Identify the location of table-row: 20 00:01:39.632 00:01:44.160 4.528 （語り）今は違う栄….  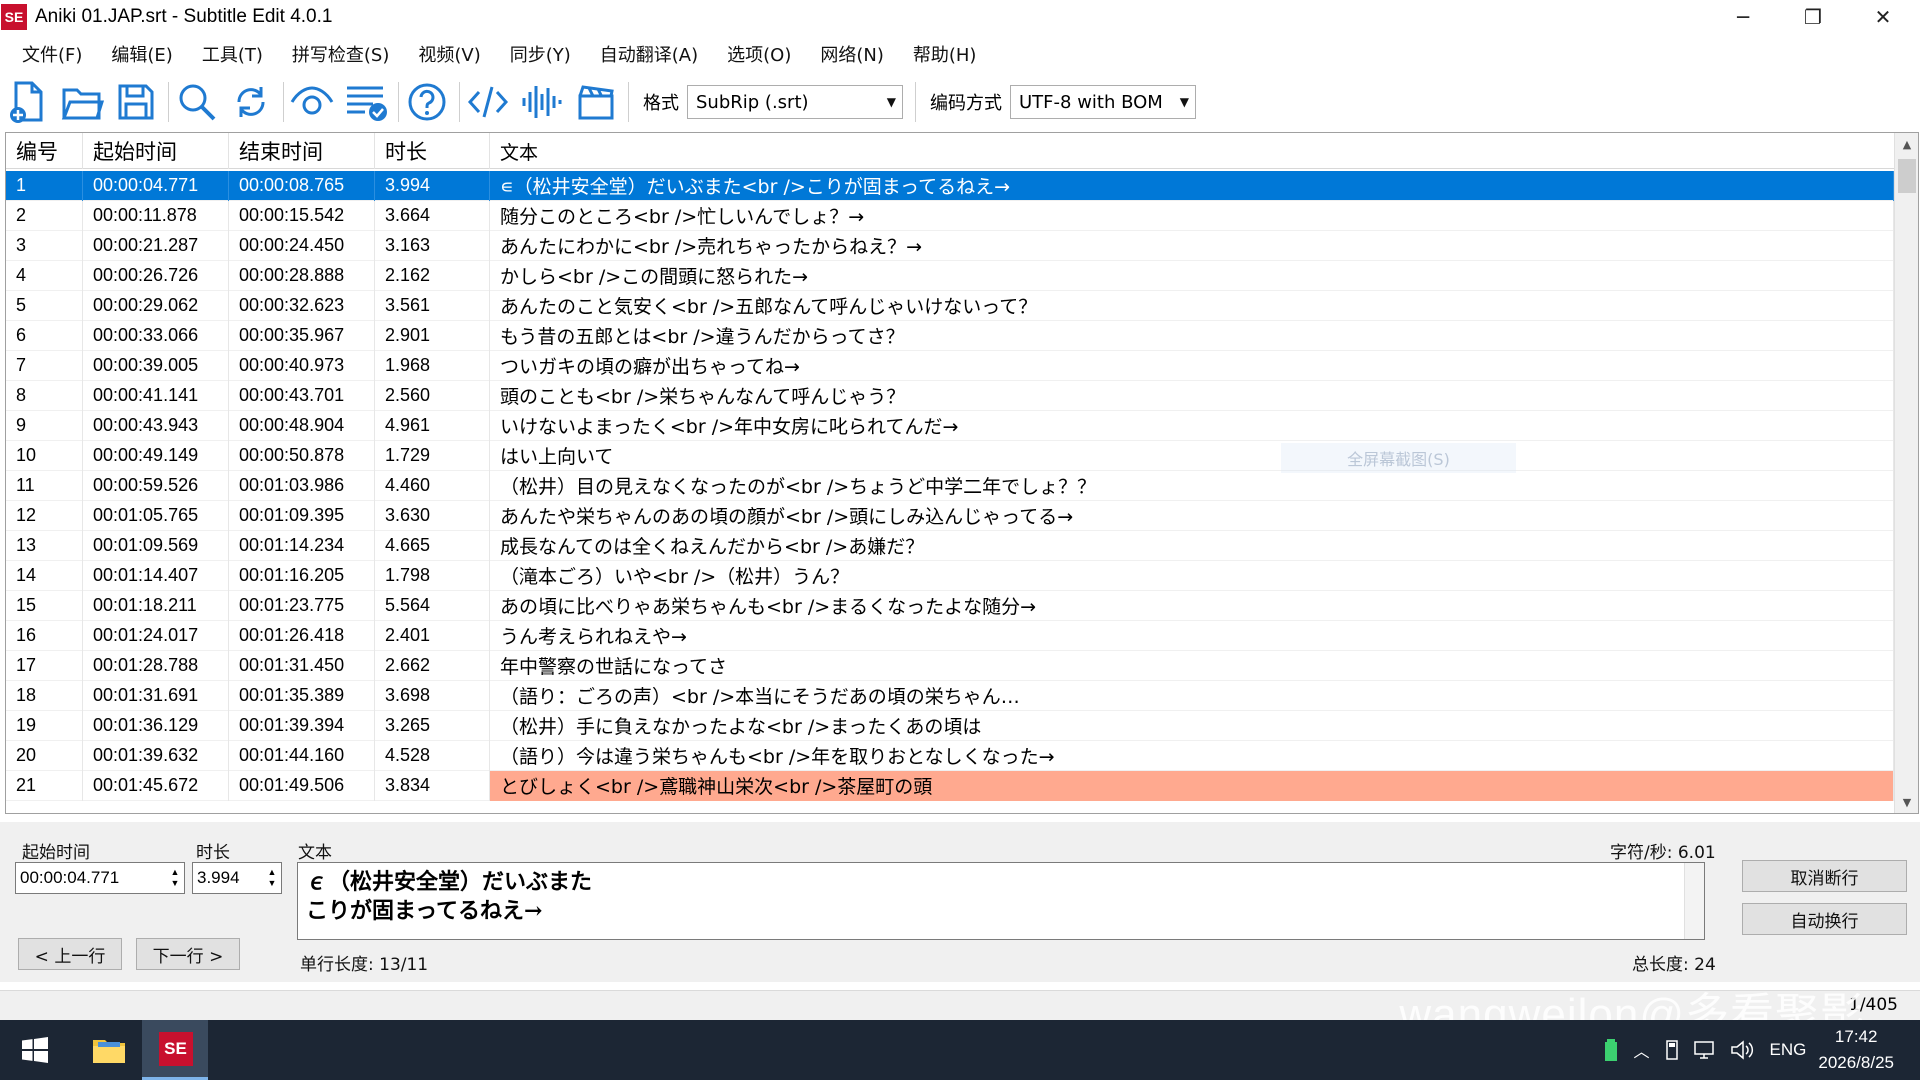
(950, 755).